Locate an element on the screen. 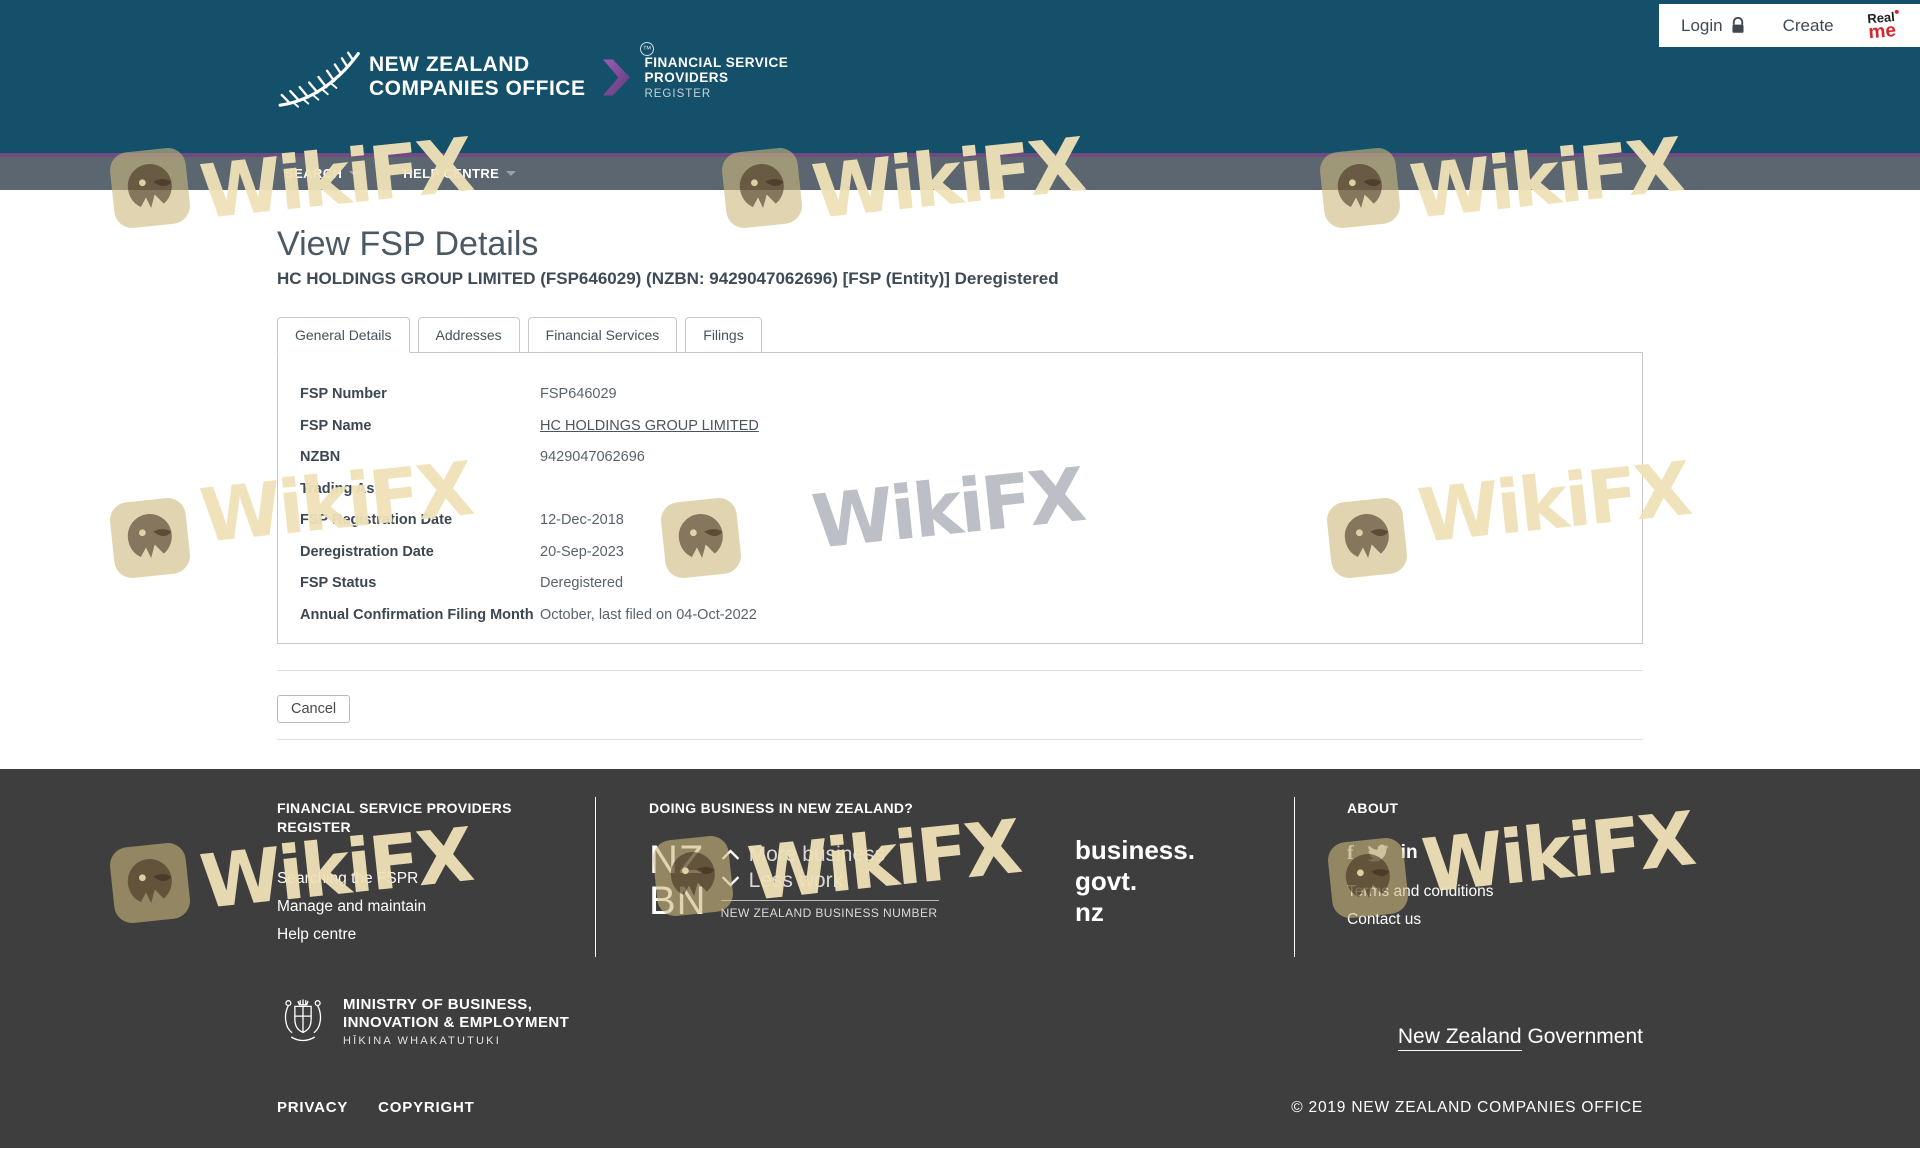 The image size is (1920, 1149). detail-row-trading-as: Trading As is located at coordinates (960, 490).